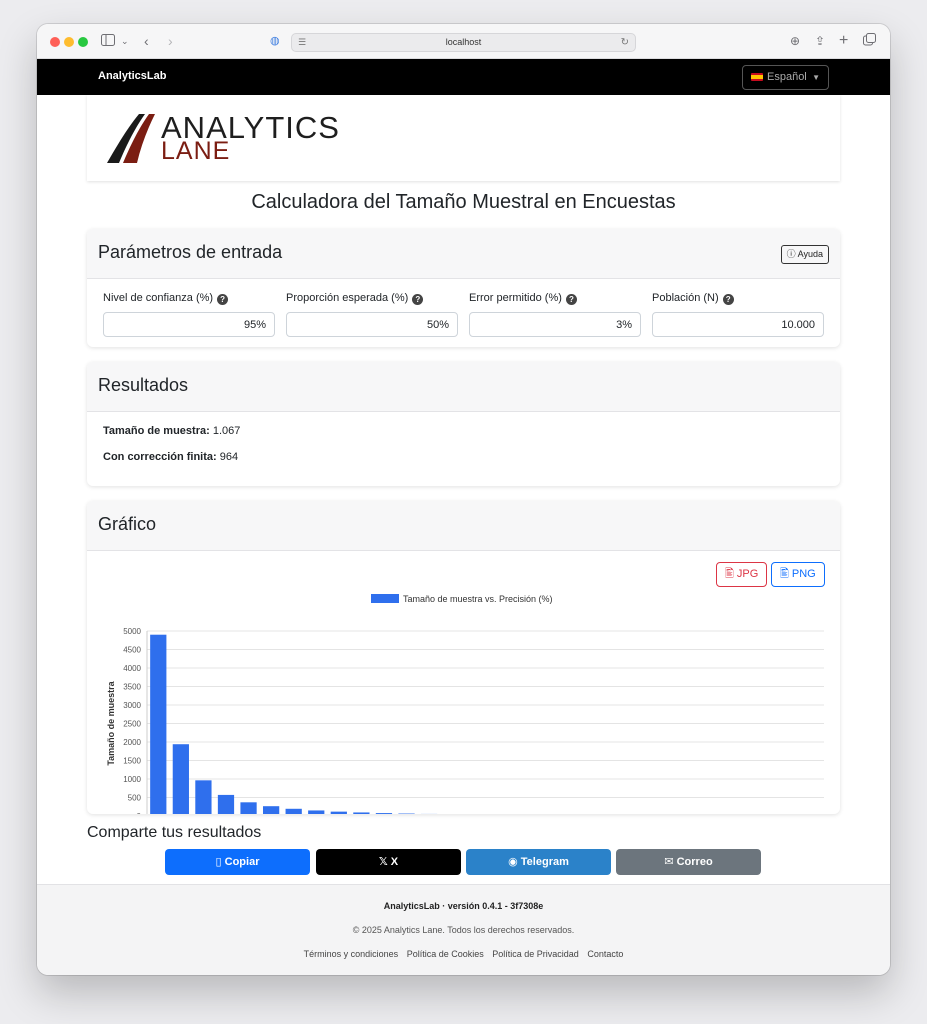 The height and width of the screenshot is (1024, 927). What do you see at coordinates (139, 813) in the screenshot?
I see `y-tick-label: 0` at bounding box center [139, 813].